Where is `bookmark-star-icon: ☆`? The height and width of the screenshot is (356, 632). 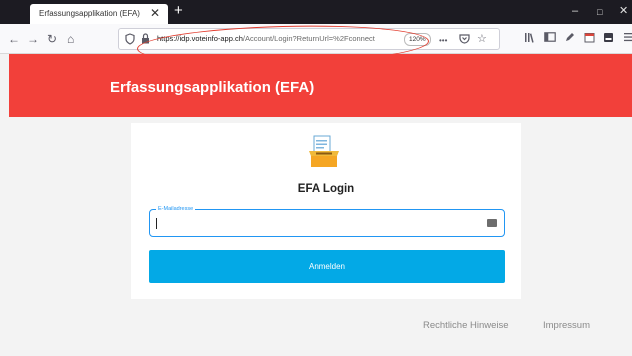
bookmark-star-icon: ☆ is located at coordinates (482, 39).